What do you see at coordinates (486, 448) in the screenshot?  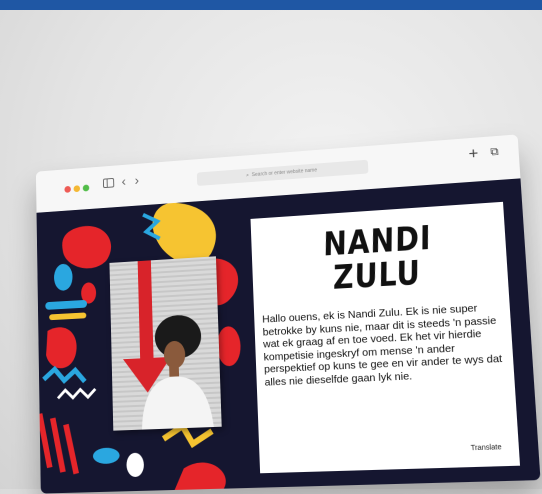 I see `translate-link: Translate` at bounding box center [486, 448].